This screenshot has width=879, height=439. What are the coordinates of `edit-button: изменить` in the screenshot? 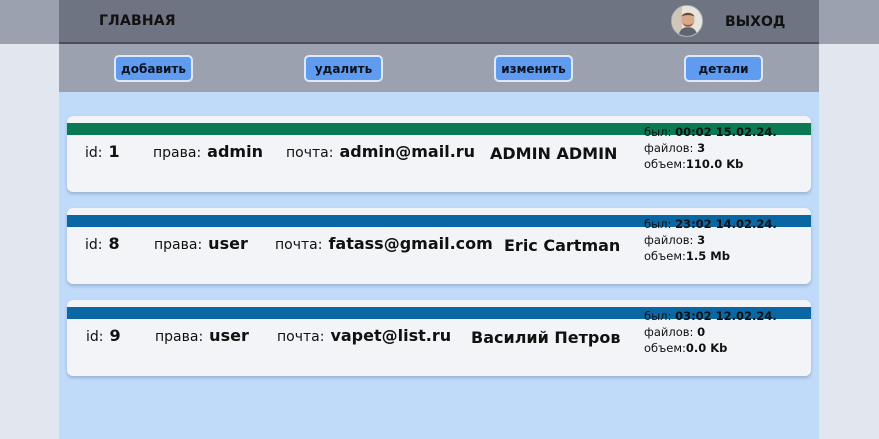 It's located at (533, 68).